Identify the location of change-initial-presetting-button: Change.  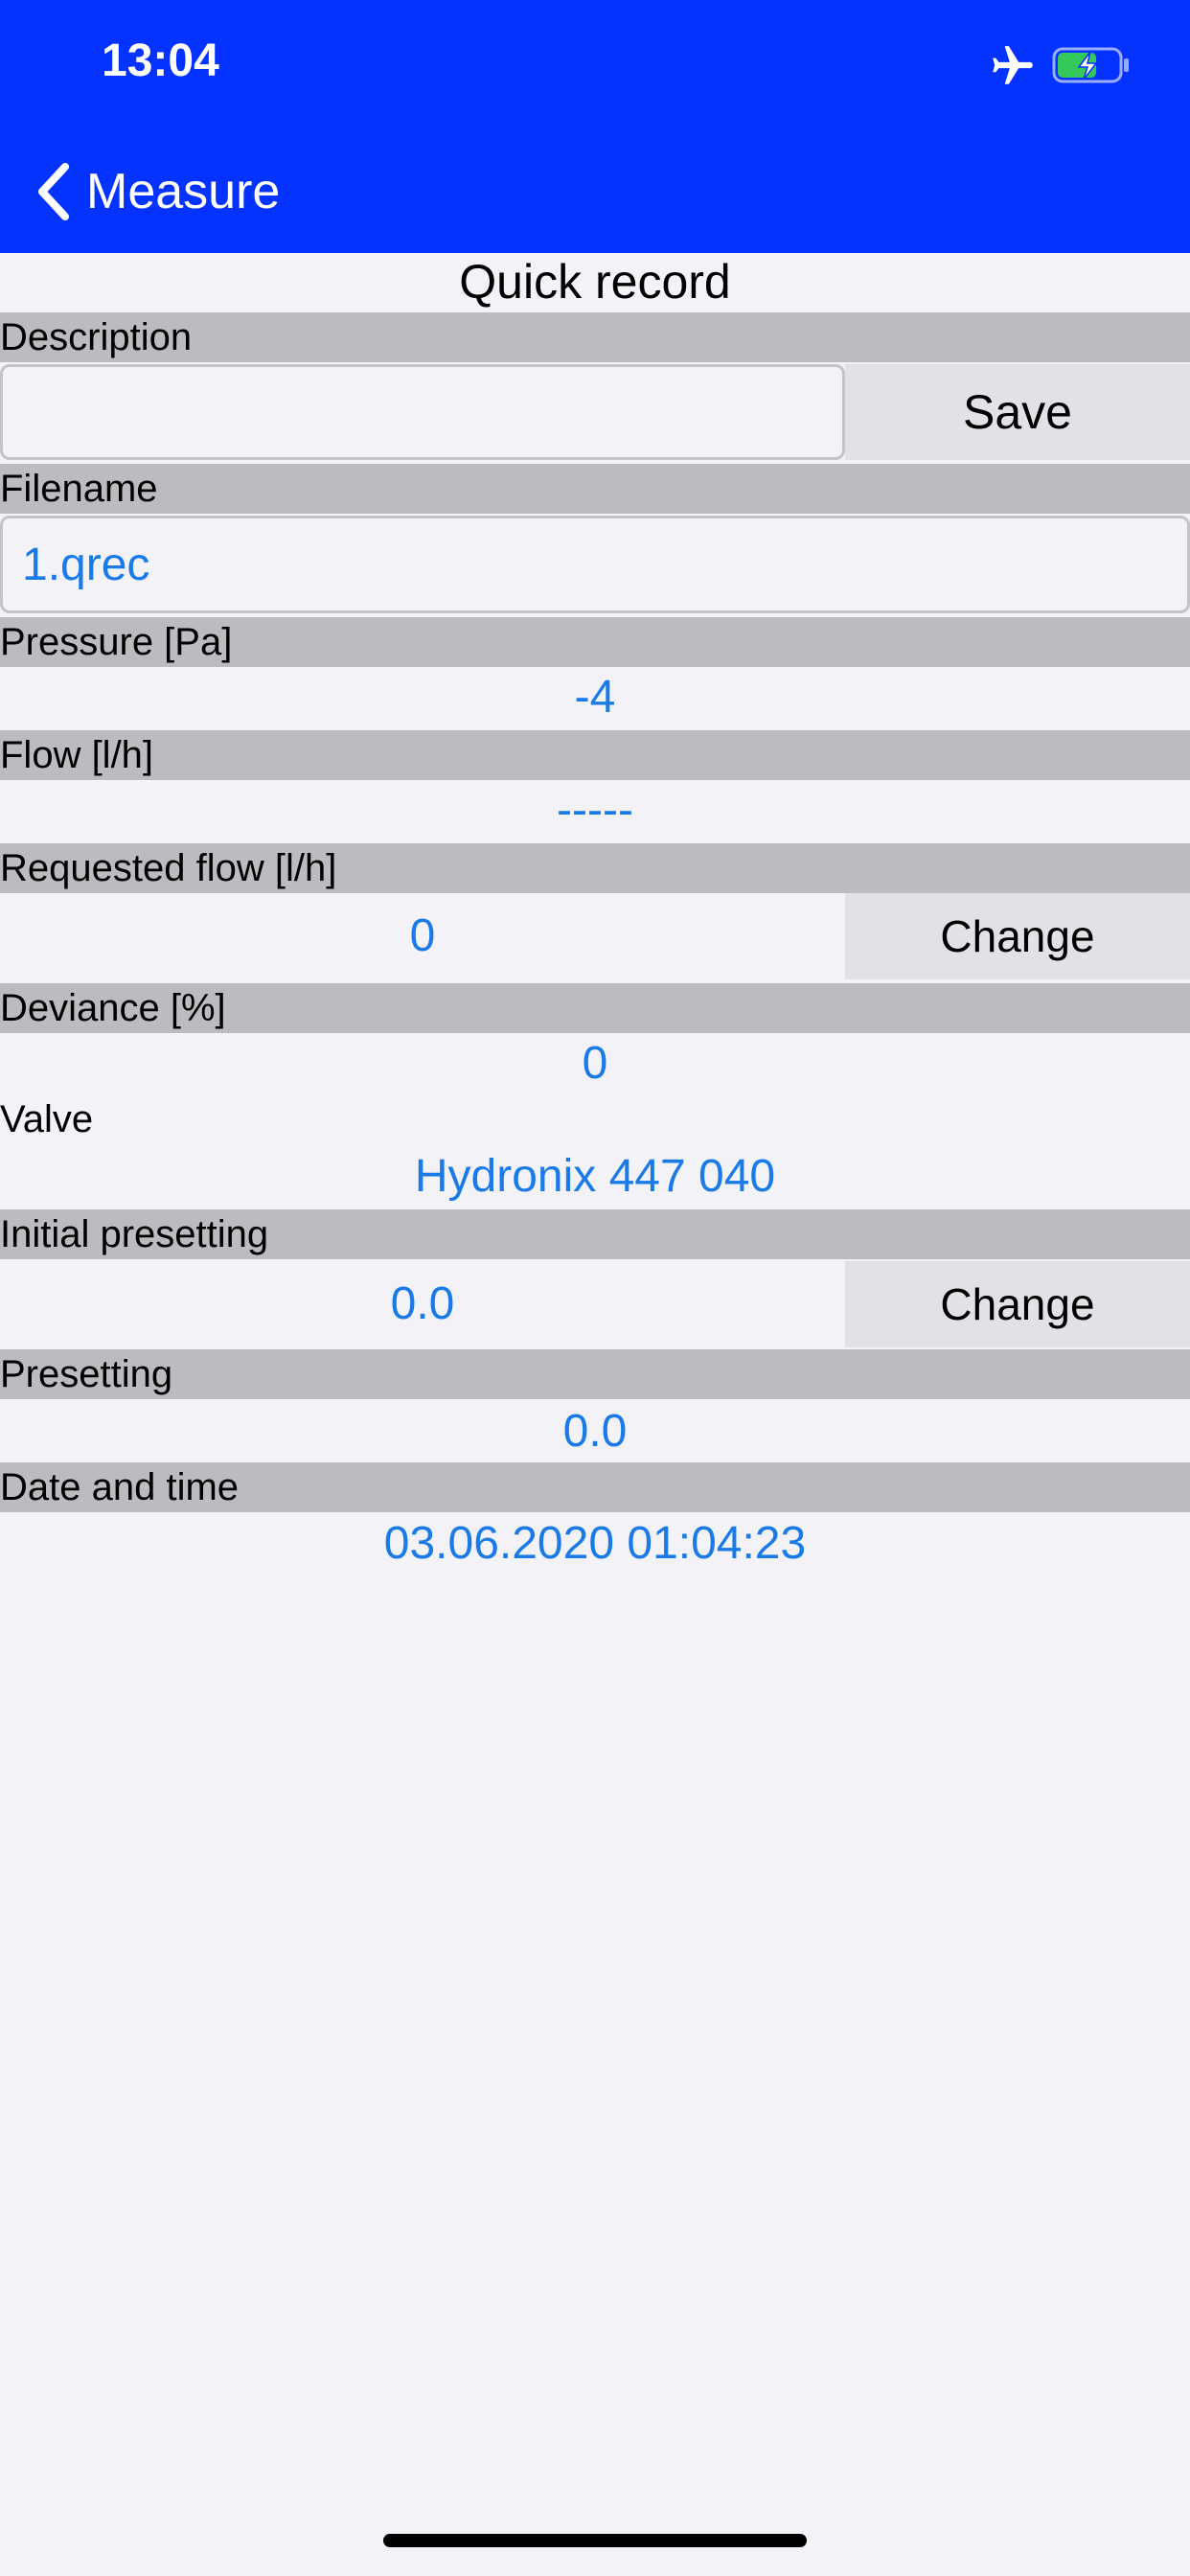
(1017, 1304).